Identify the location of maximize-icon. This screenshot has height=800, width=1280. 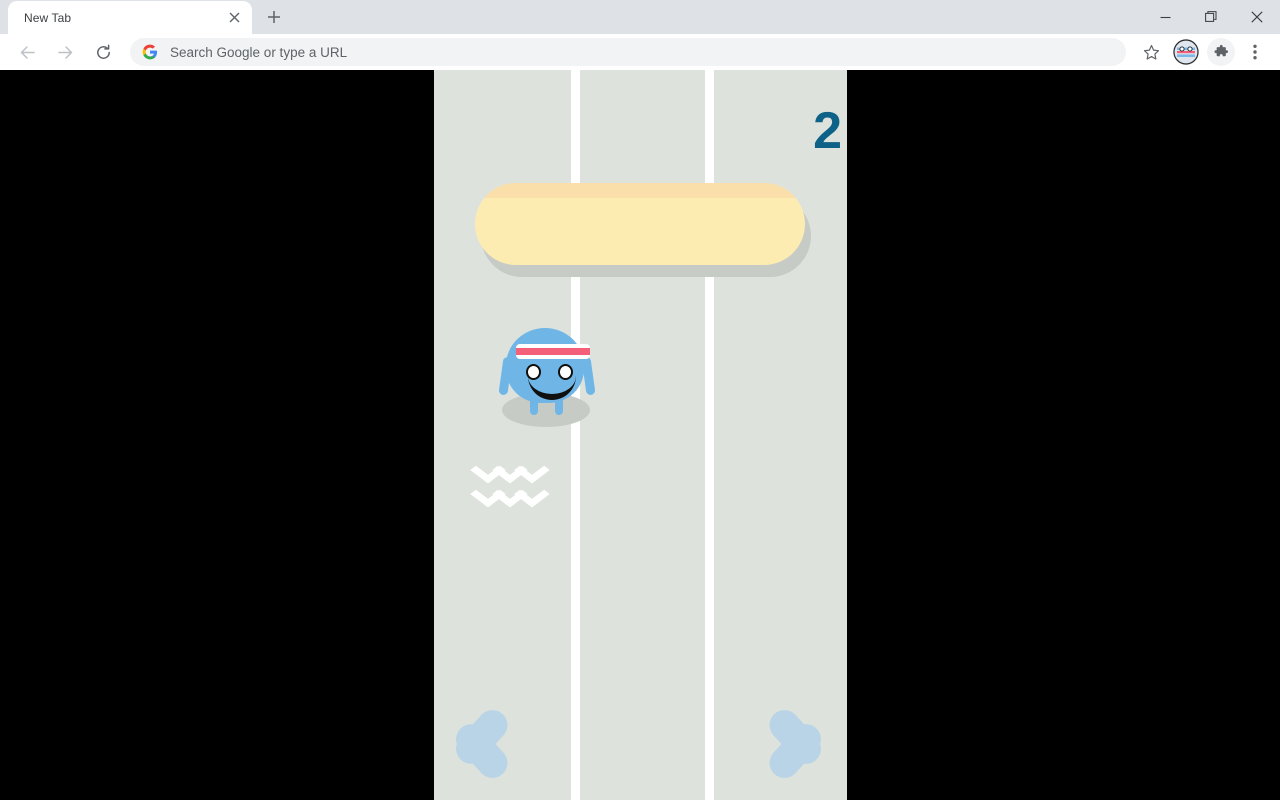
(1211, 17).